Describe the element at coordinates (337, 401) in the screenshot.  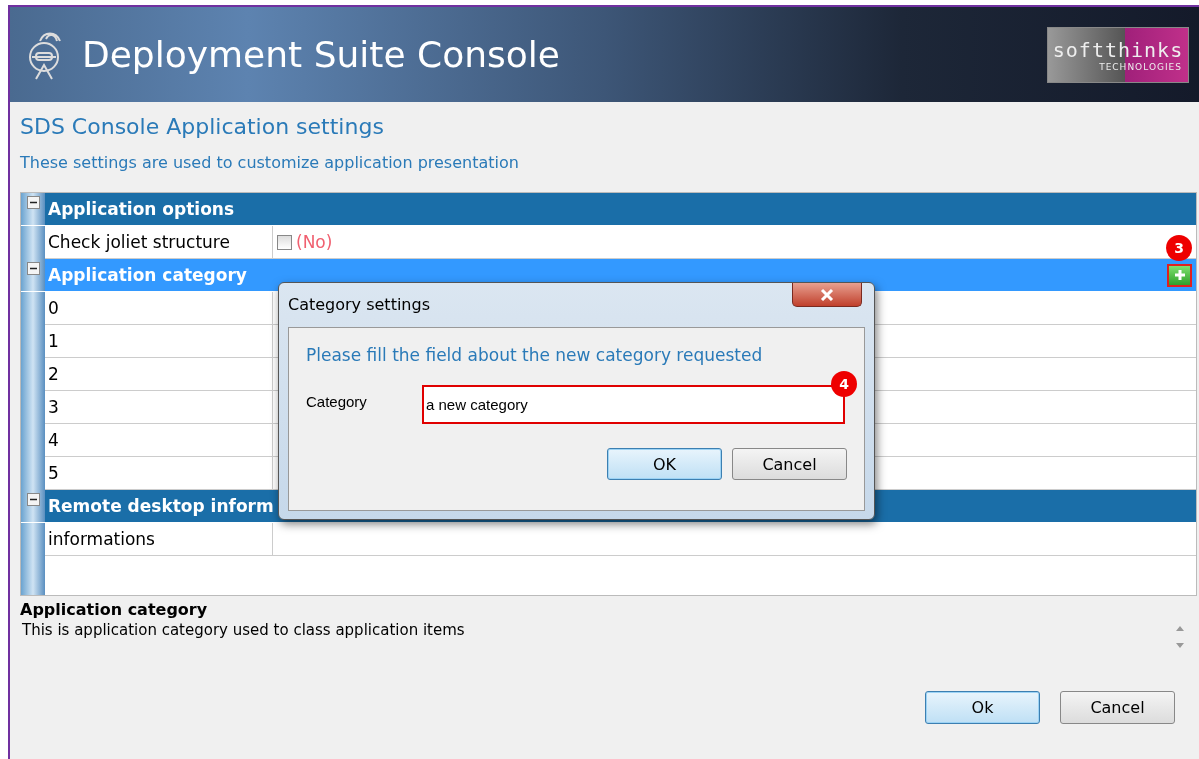
I see `field-label: Category` at that location.